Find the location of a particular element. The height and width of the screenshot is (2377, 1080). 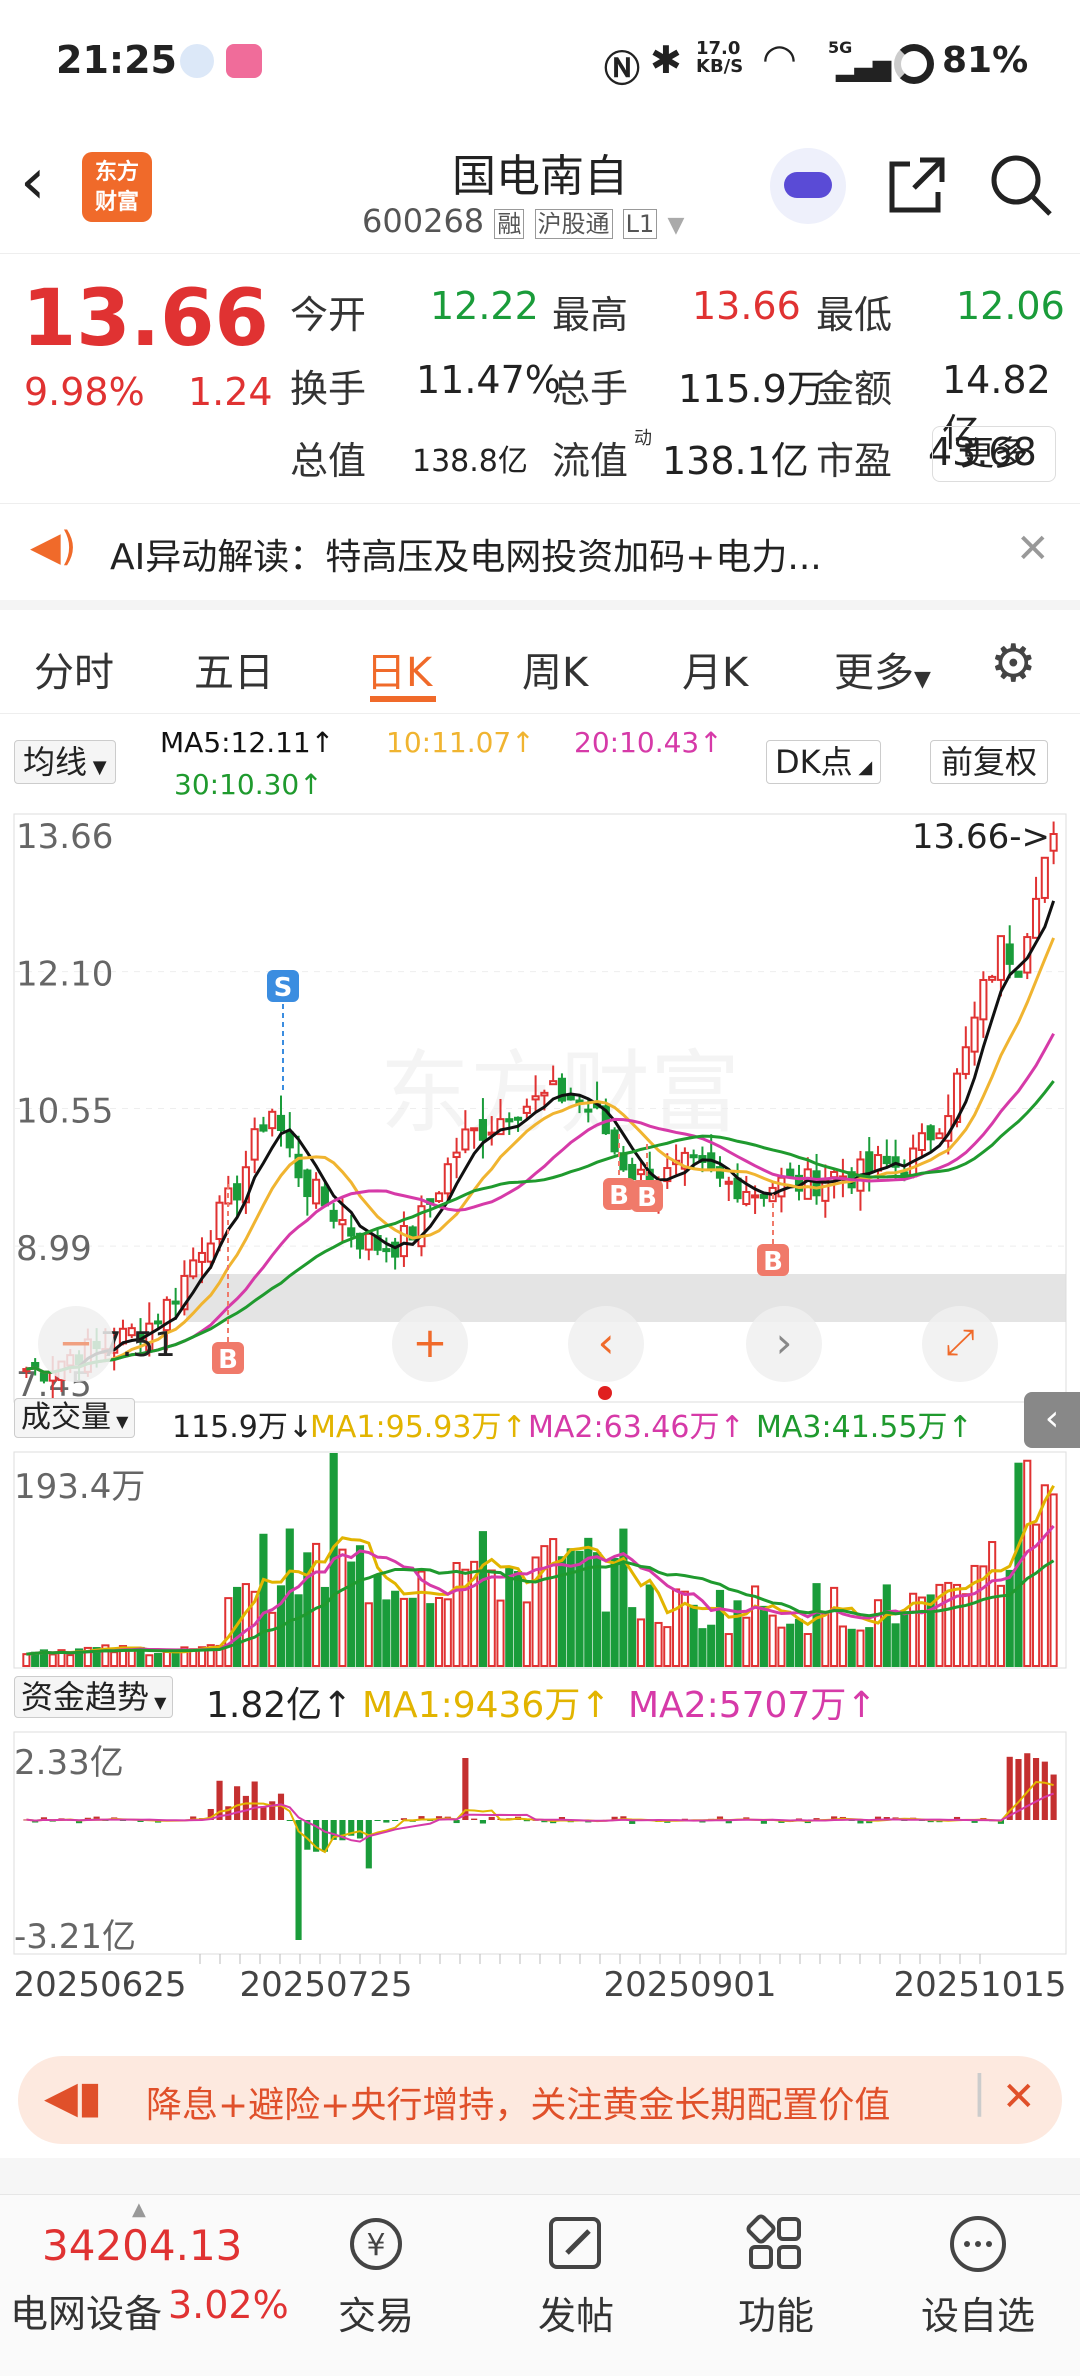

promo-banner: ◀▮ 降息+避险+央行增持，关注黄金长期配置价值 | ✕ is located at coordinates (540, 2100).